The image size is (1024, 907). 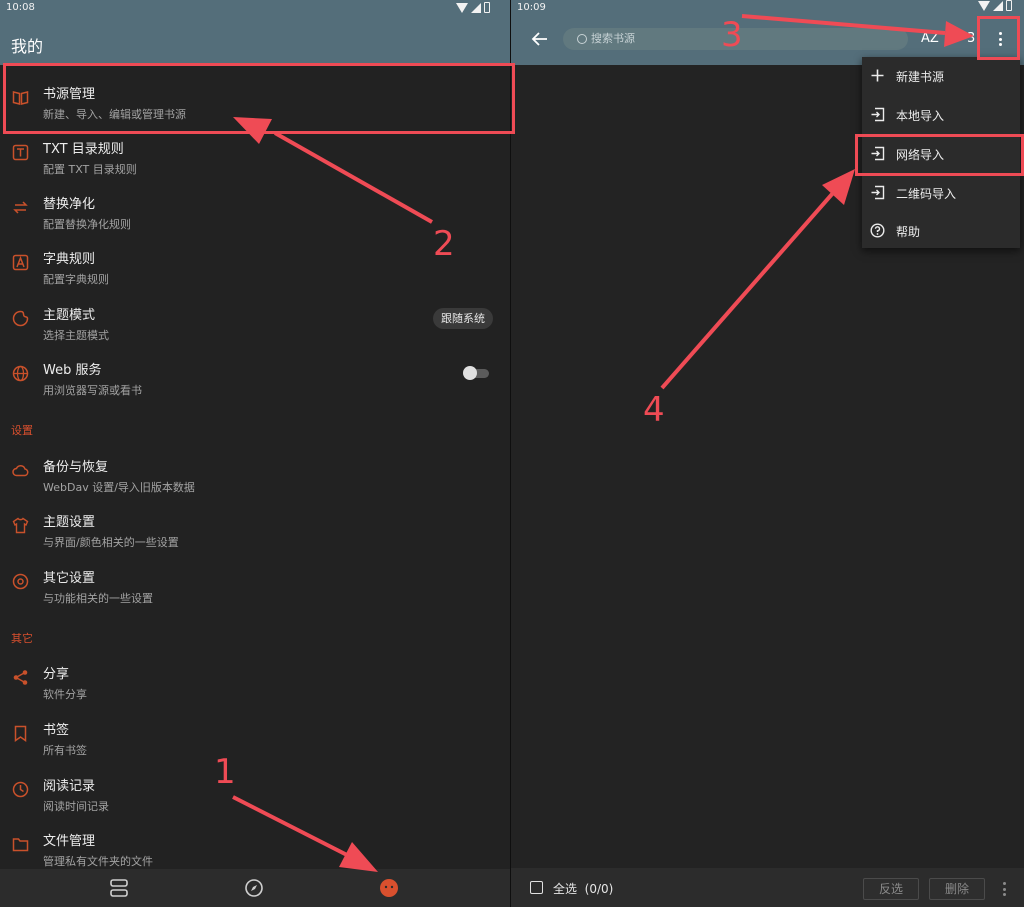 I want to click on delete-button: 删除, so click(x=957, y=889).